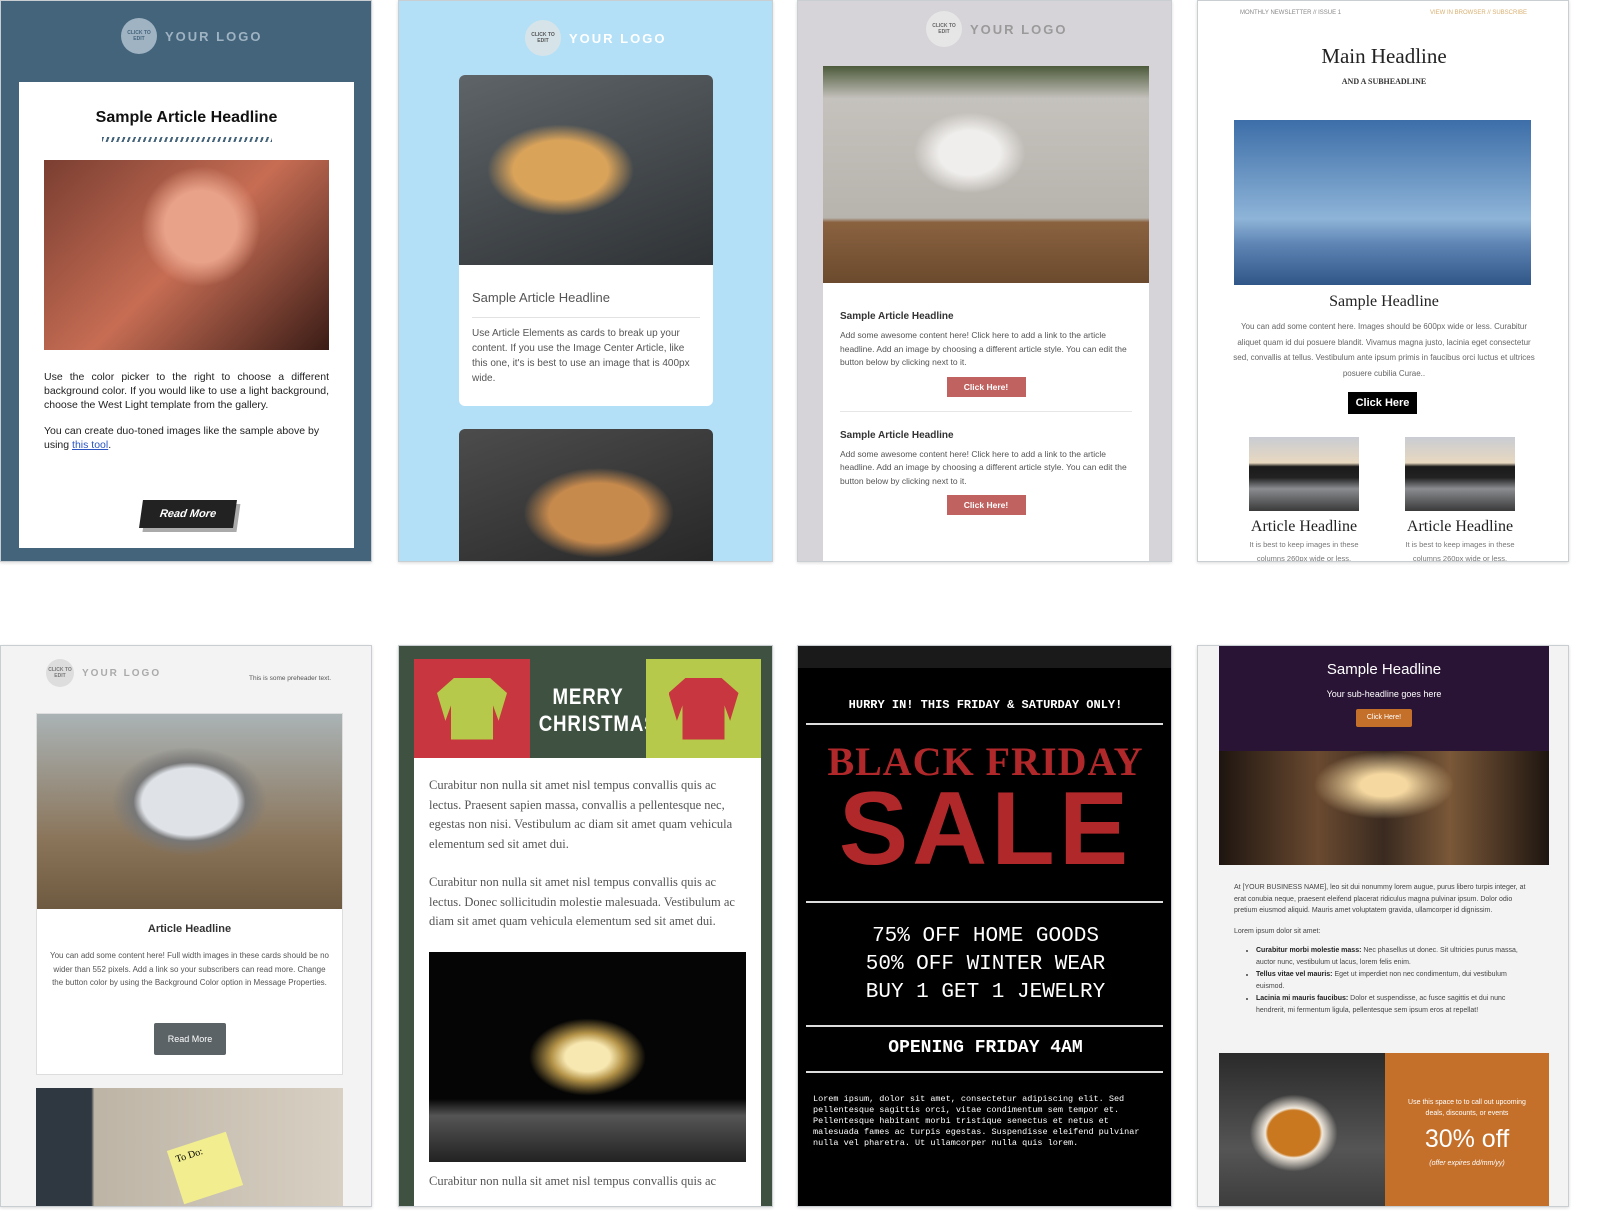  Describe the element at coordinates (1291, 13) in the screenshot. I see `preheader-left: MONTHLY NEWSLETTER // ISSUE 1` at that location.